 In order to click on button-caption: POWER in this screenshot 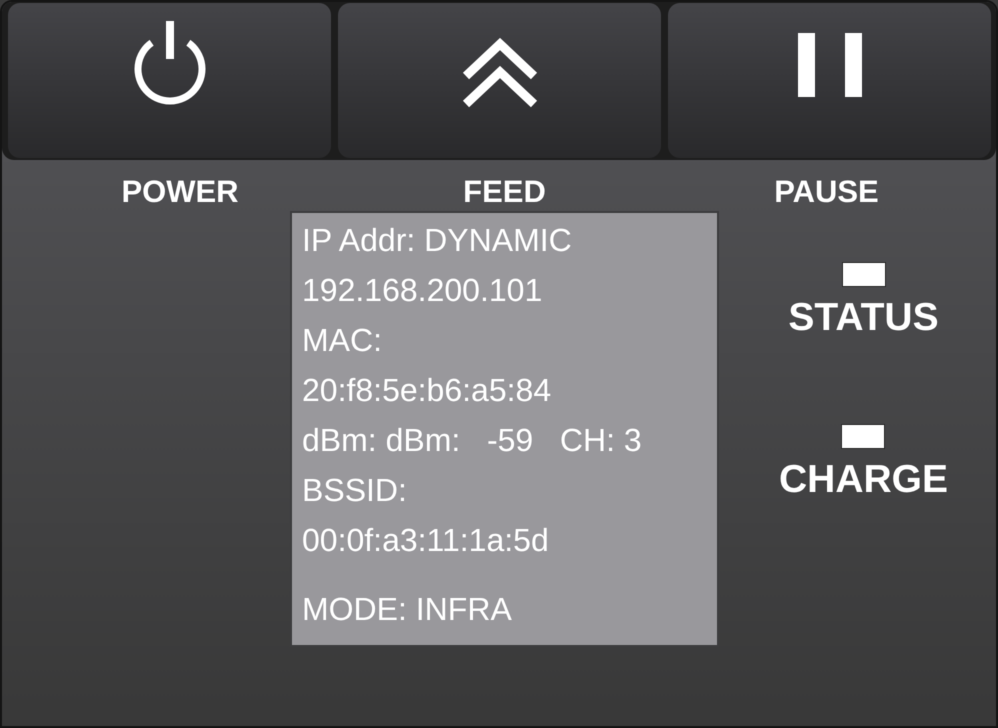, I will do `click(180, 192)`.